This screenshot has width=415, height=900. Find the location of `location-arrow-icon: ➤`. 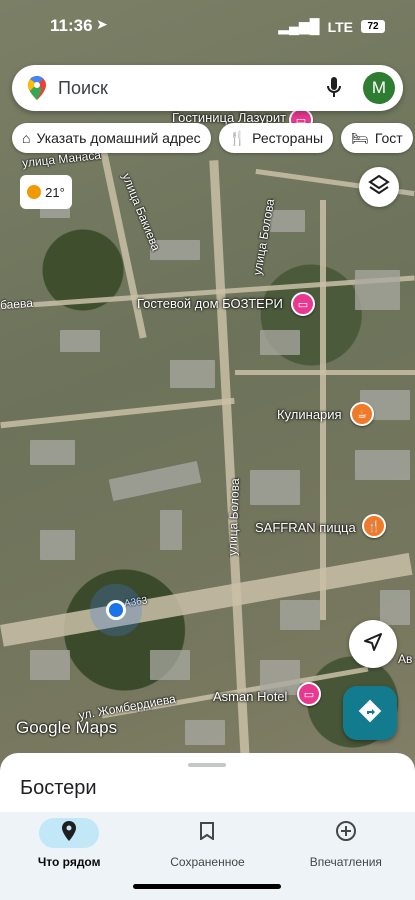

location-arrow-icon: ➤ is located at coordinates (102, 24).